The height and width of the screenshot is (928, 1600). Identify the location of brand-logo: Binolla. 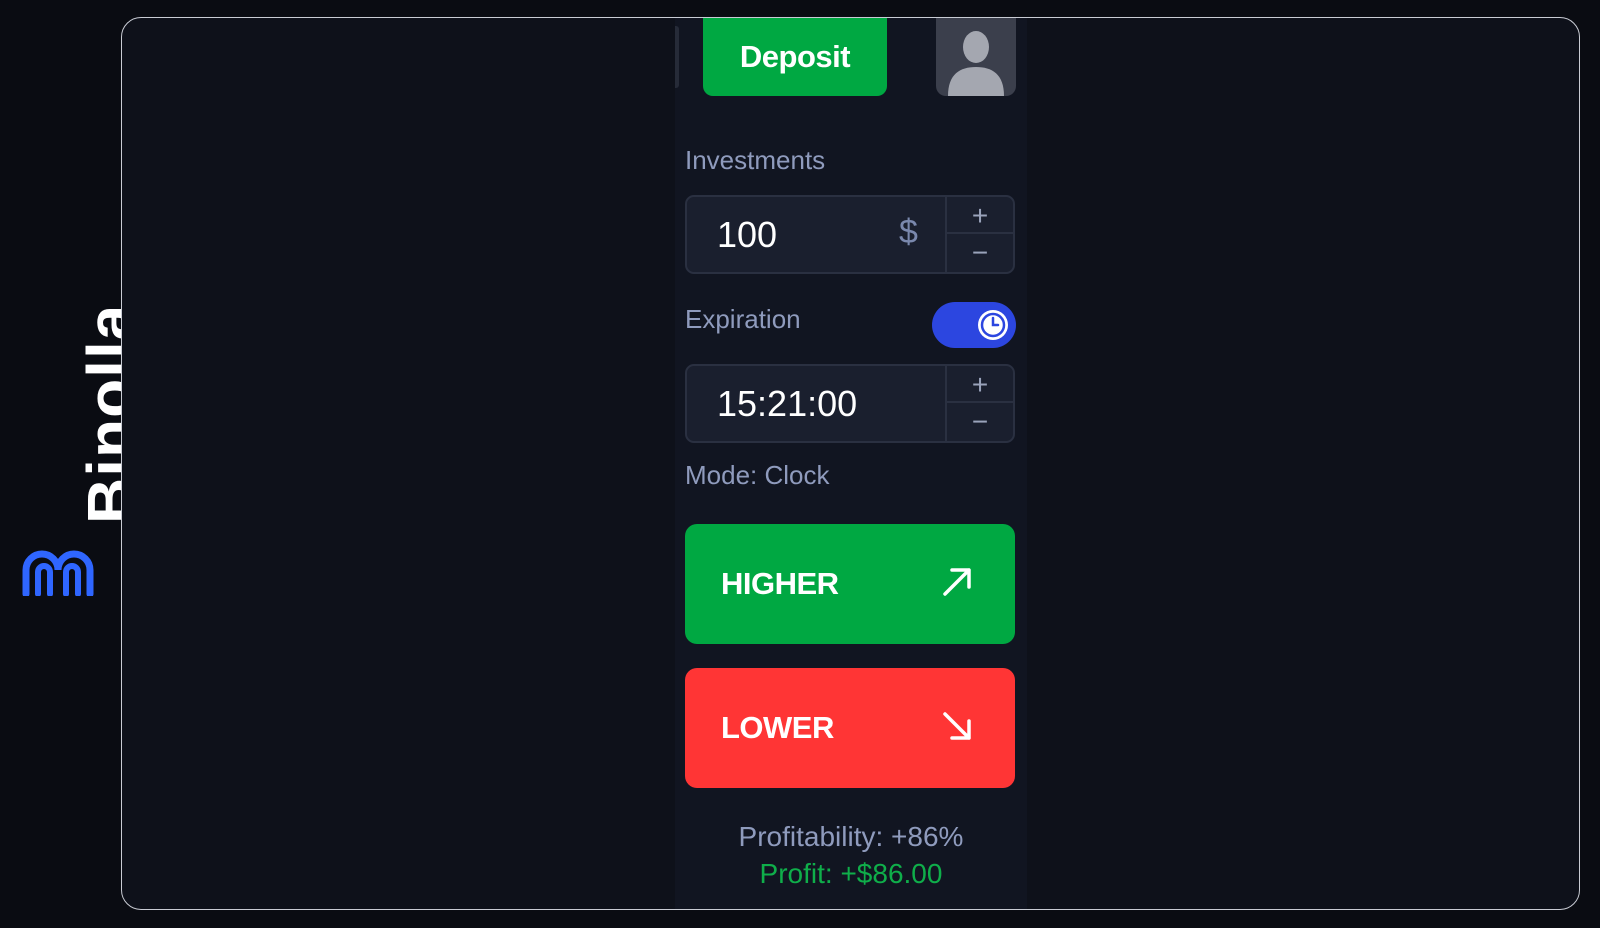
(82, 452).